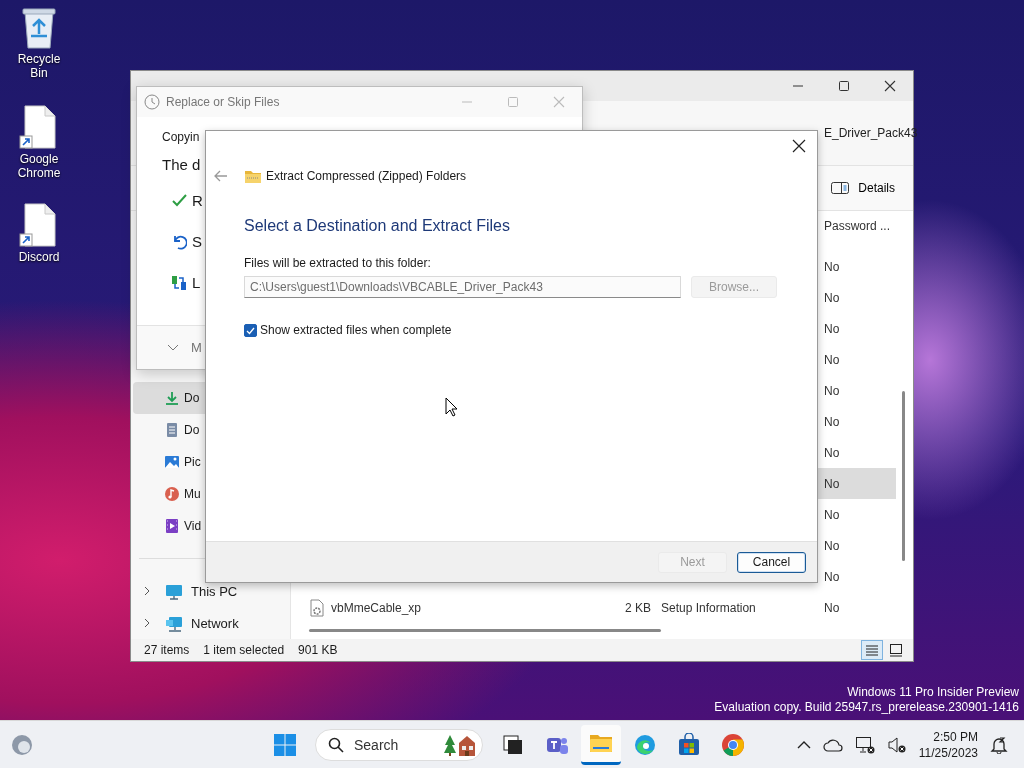 The width and height of the screenshot is (1024, 768). Describe the element at coordinates (211, 494) in the screenshot. I see `nav-item: Mu` at that location.